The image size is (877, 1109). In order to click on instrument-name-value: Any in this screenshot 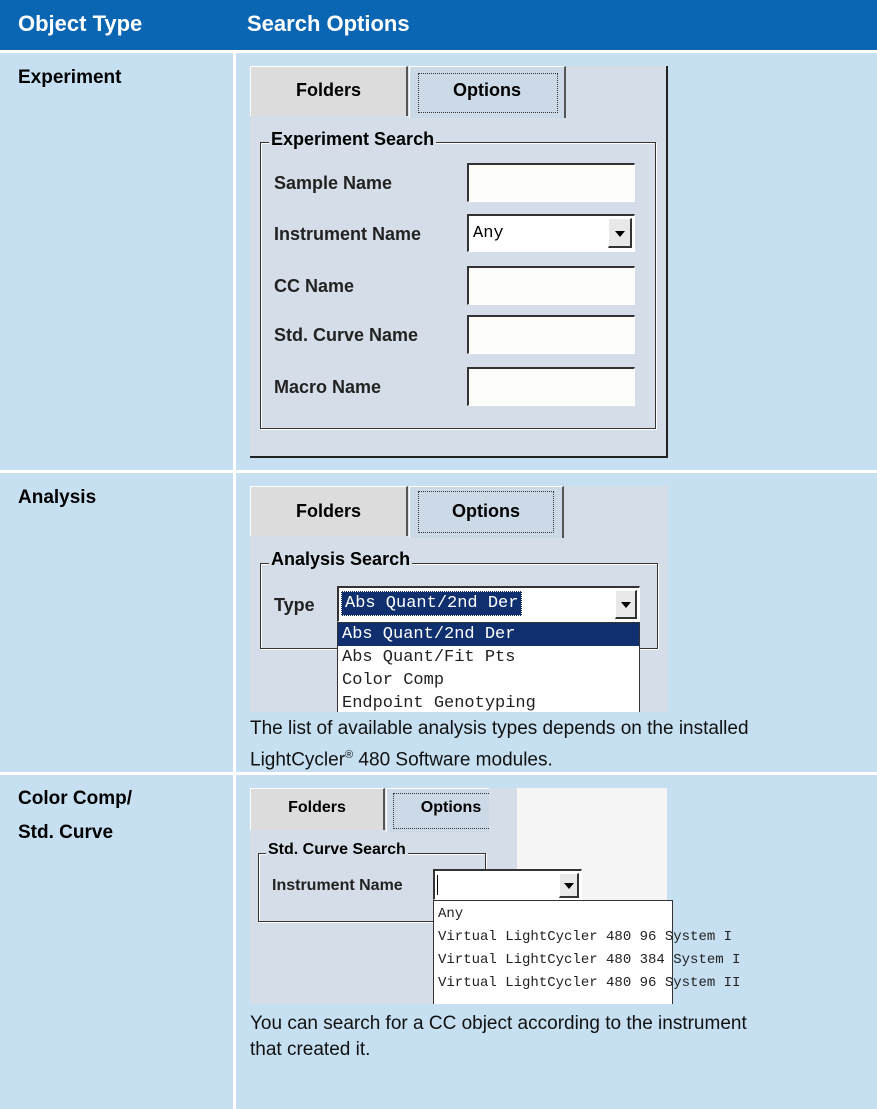, I will do `click(488, 233)`.